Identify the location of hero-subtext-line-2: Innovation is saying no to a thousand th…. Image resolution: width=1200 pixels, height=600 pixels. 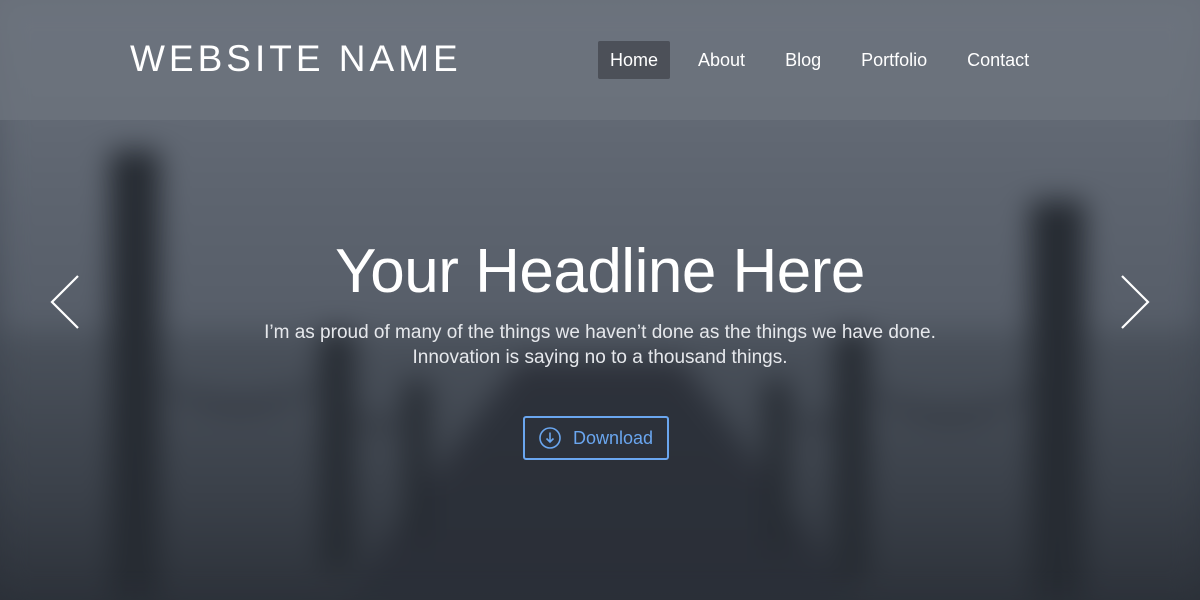
(600, 357).